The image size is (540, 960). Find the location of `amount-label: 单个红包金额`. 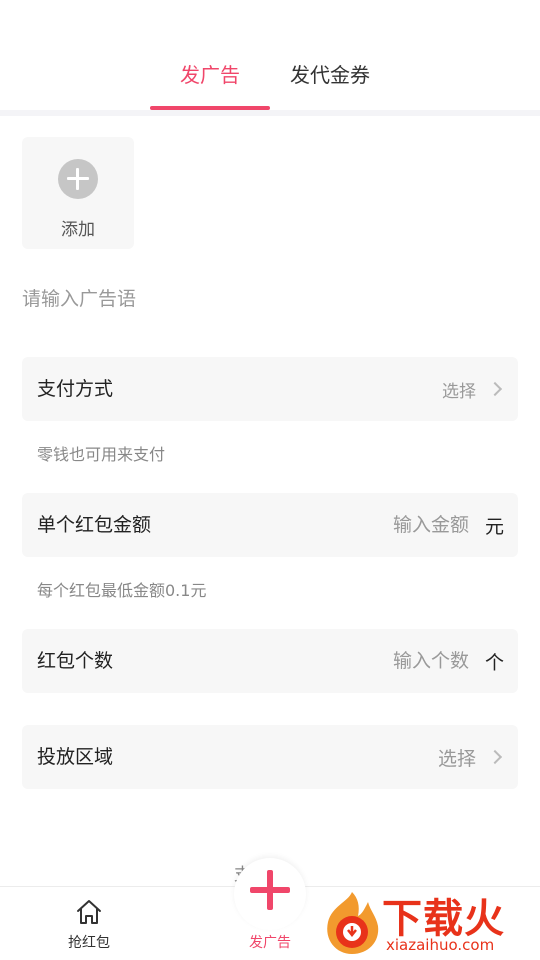

amount-label: 单个红包金额 is located at coordinates (94, 525).